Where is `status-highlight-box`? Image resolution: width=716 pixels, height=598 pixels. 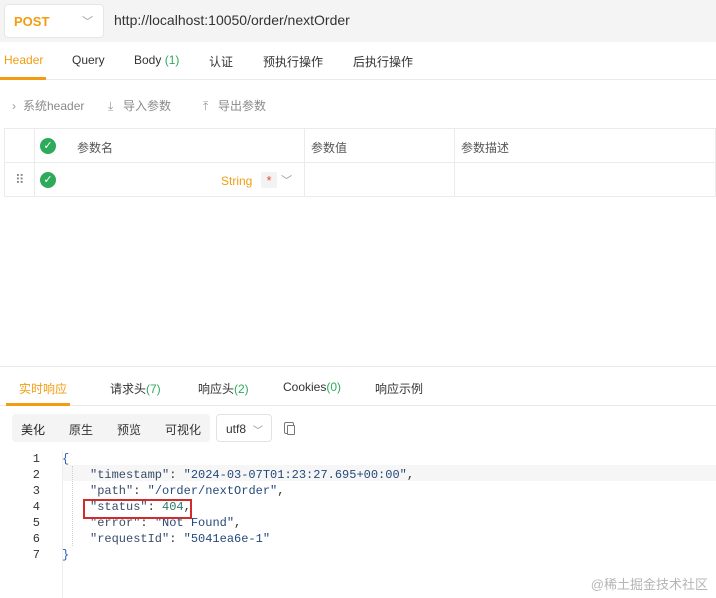 status-highlight-box is located at coordinates (137, 509).